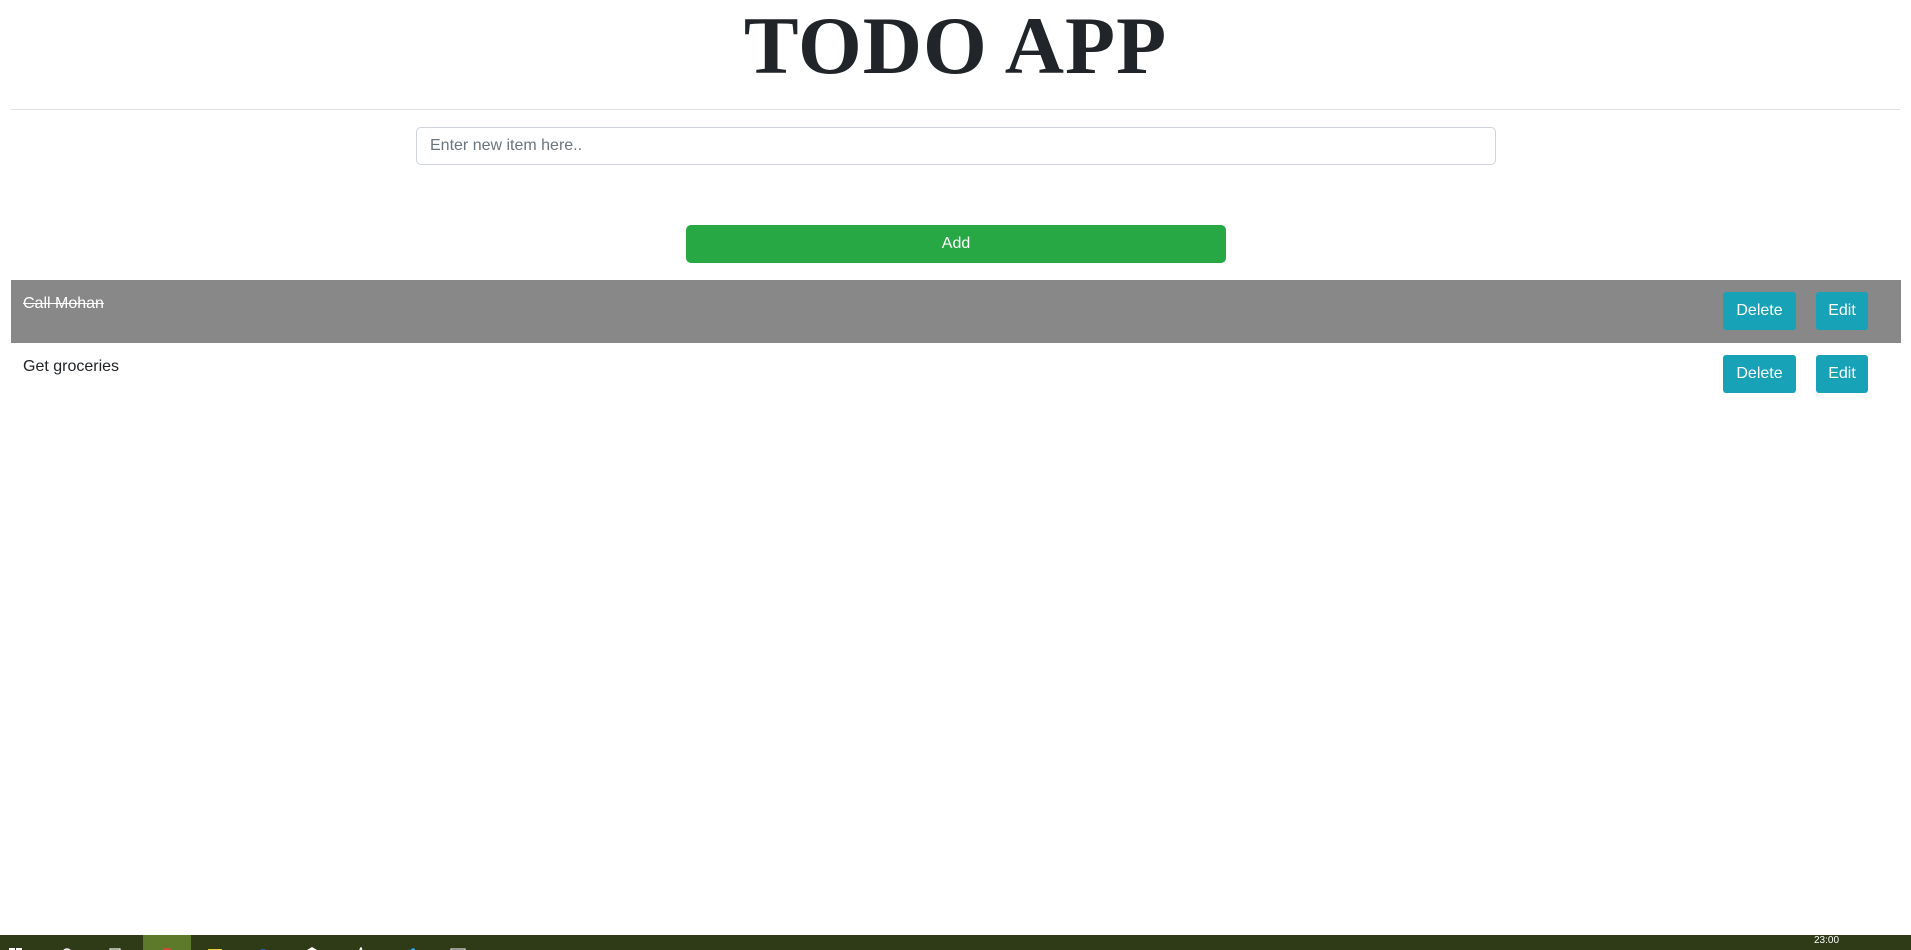 The width and height of the screenshot is (1911, 950). What do you see at coordinates (312, 947) in the screenshot?
I see `dropbox-icon` at bounding box center [312, 947].